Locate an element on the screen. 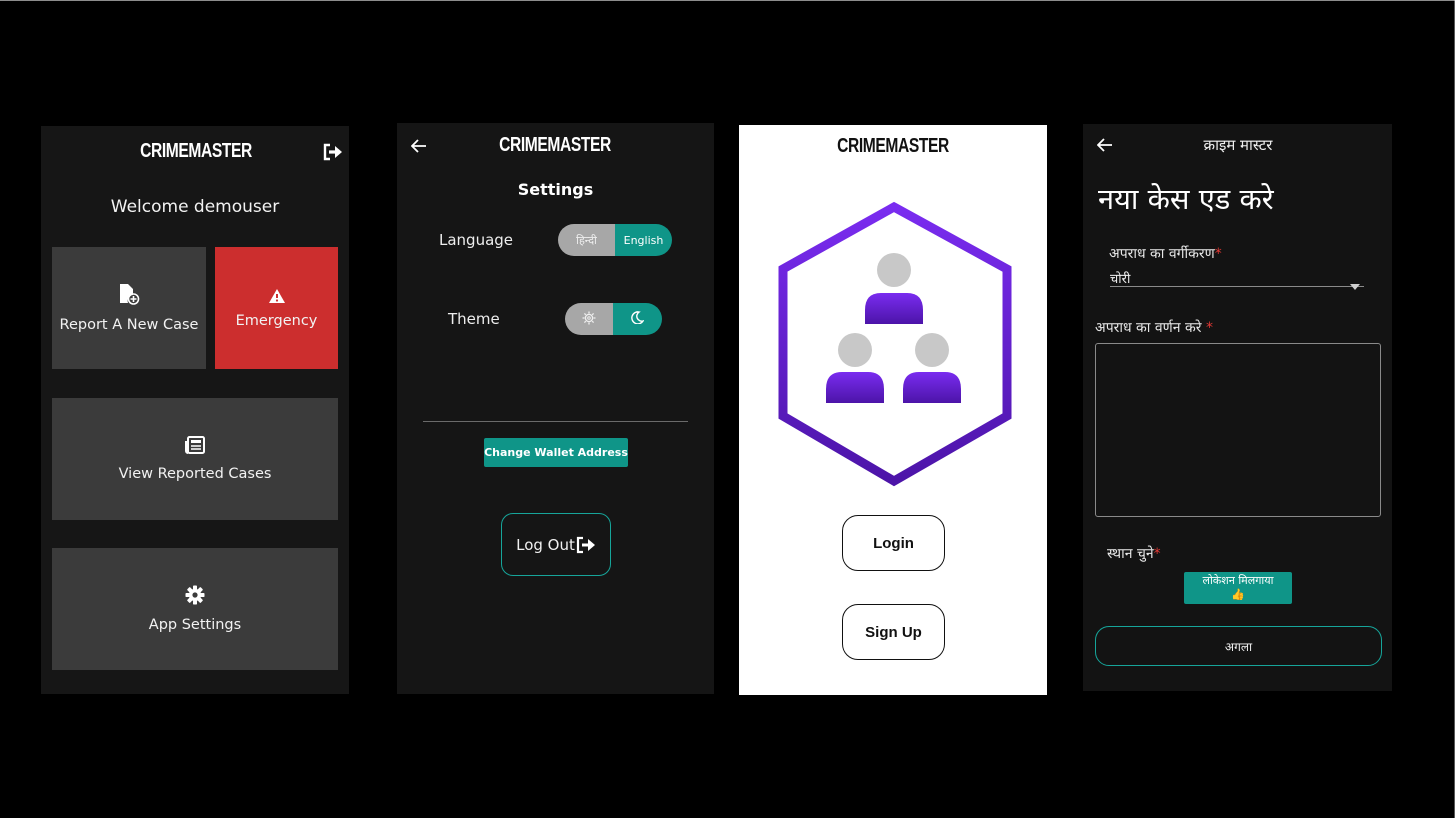 The height and width of the screenshot is (818, 1455). gear-icon is located at coordinates (195, 597).